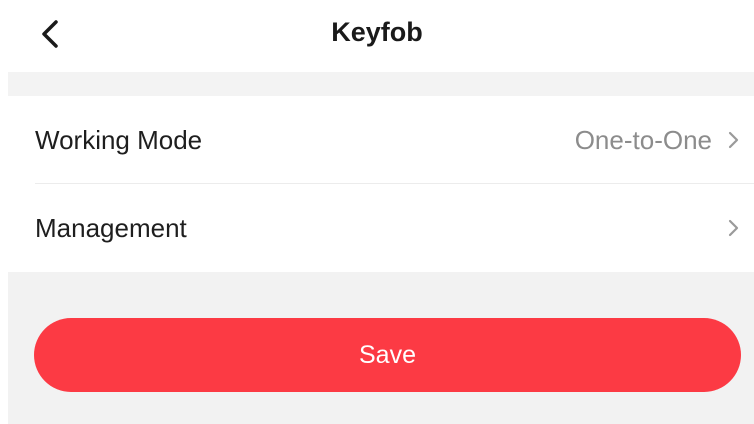  I want to click on page-title: Keyfob, so click(377, 32).